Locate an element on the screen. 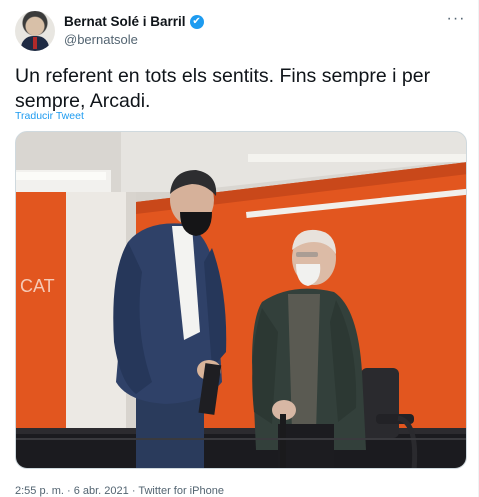 This screenshot has width=479, height=497. translate-tweet-link: Traducir Tweet is located at coordinates (49, 116).